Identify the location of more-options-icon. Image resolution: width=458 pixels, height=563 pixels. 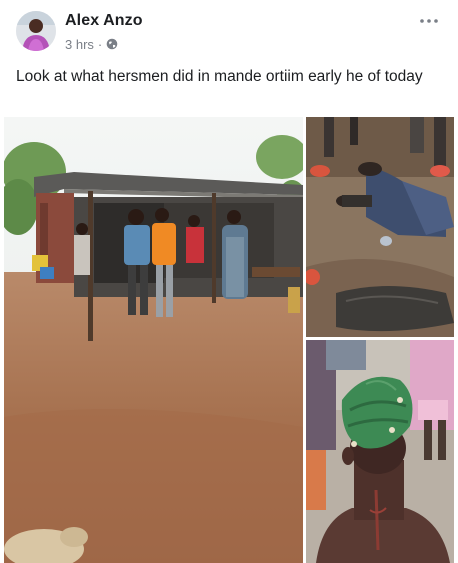
(429, 21).